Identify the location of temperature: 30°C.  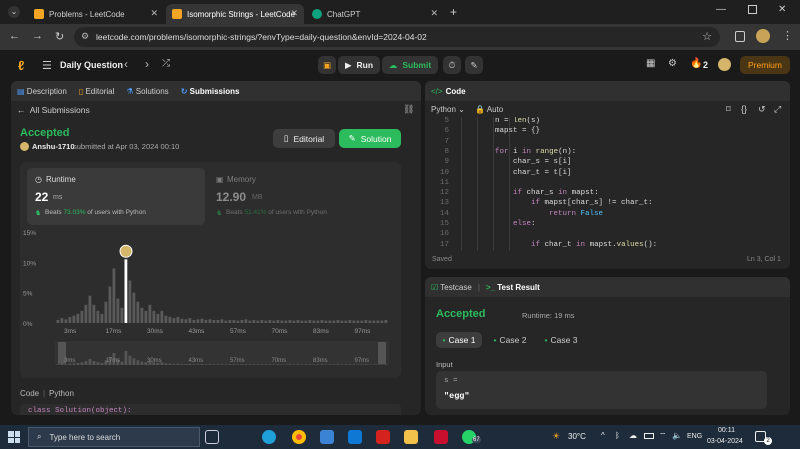
(577, 436).